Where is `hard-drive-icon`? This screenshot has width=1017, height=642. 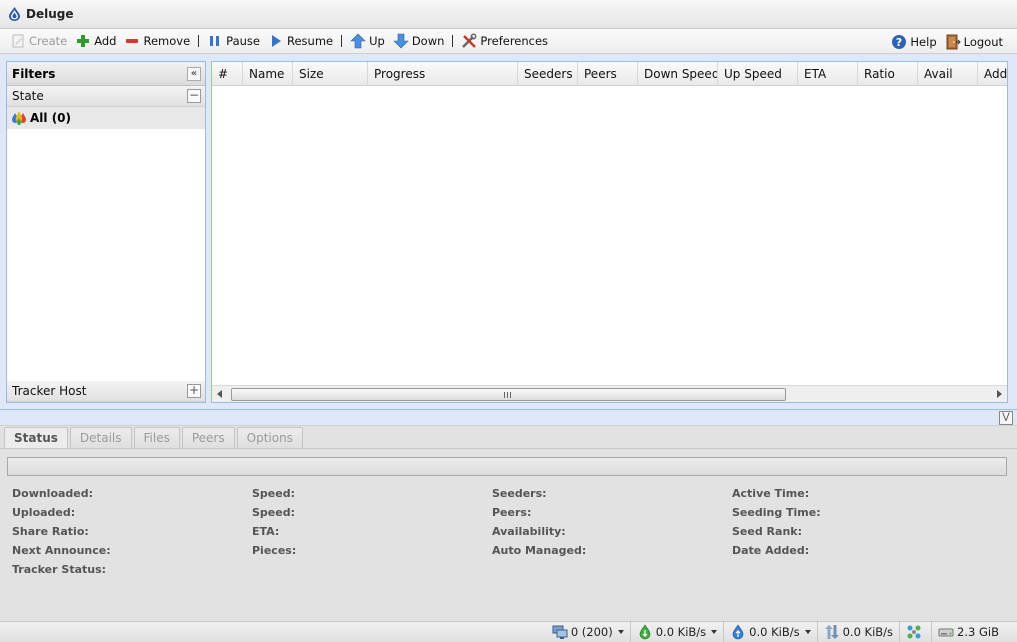 hard-drive-icon is located at coordinates (946, 632).